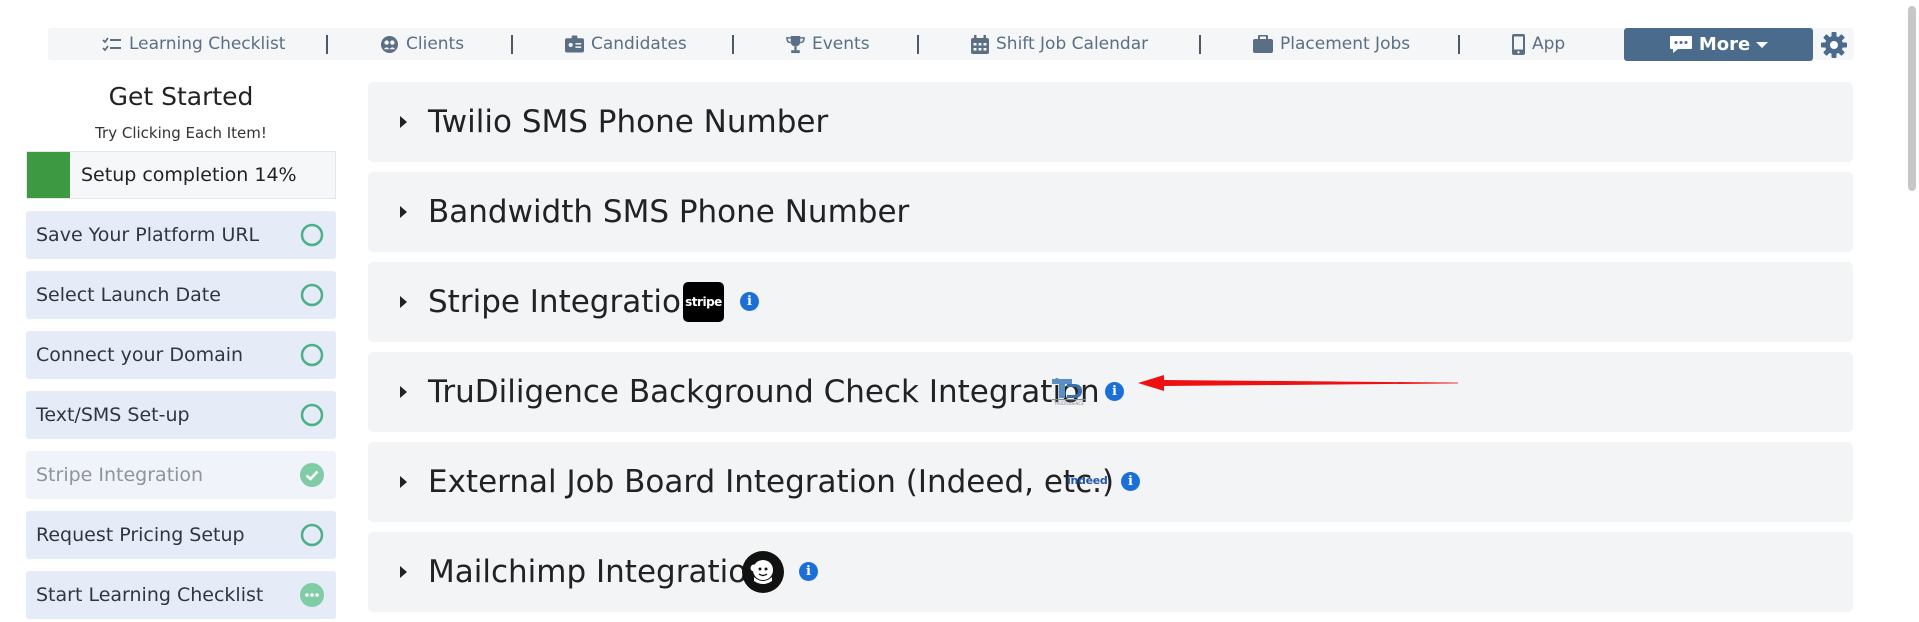  I want to click on step-text-sms-setup: Text/SMS Set-up, so click(181, 415).